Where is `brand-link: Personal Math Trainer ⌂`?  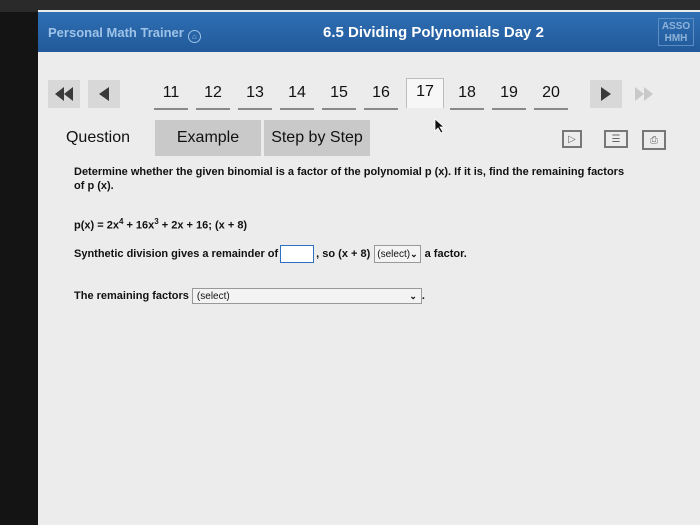
brand-link: Personal Math Trainer ⌂ is located at coordinates (124, 34).